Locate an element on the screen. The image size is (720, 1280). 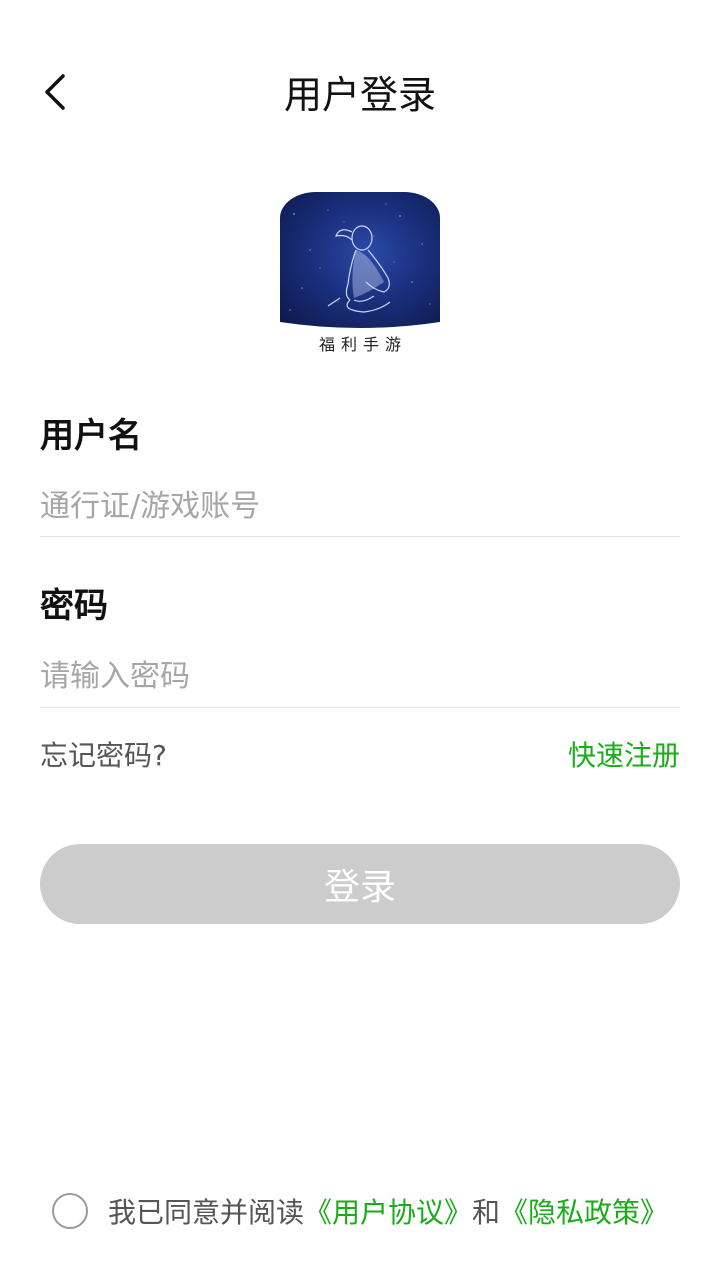
agreement-conjunction: 和 is located at coordinates (486, 1212).